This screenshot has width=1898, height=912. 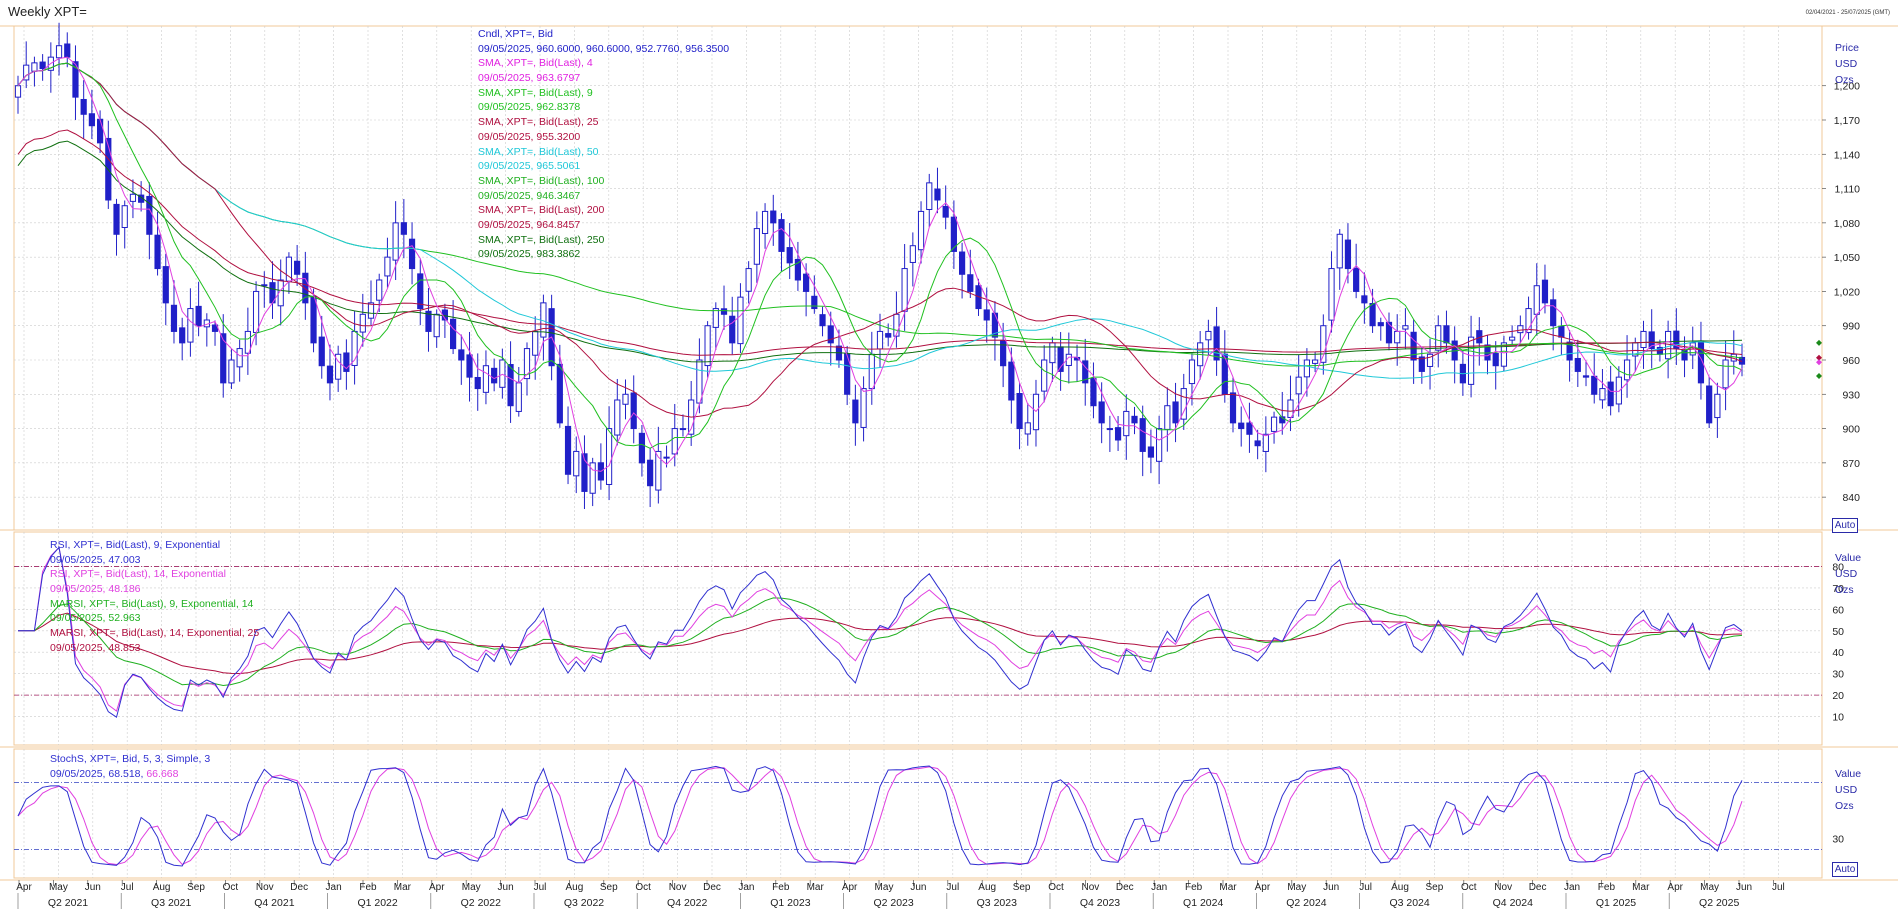 I want to click on month-label: Sep, so click(x=196, y=887).